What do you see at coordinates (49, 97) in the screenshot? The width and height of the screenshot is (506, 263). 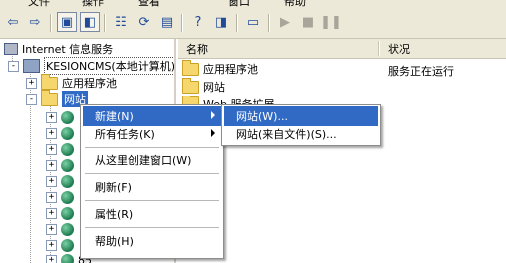 I see `folder-open-icon` at bounding box center [49, 97].